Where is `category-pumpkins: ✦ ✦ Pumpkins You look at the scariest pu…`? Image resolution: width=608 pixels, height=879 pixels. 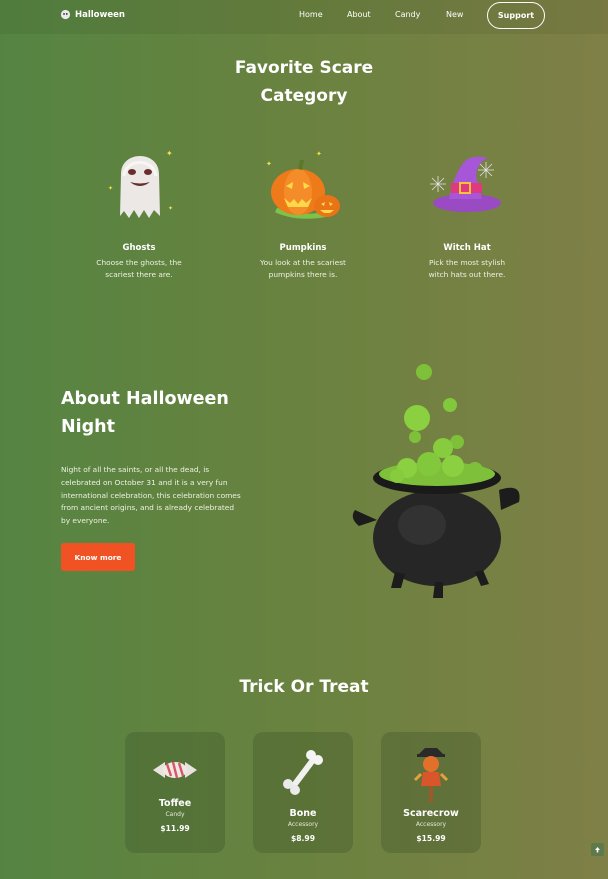
category-pumpkins: ✦ ✦ Pumpkins You look at the scariest pu… is located at coordinates (303, 208).